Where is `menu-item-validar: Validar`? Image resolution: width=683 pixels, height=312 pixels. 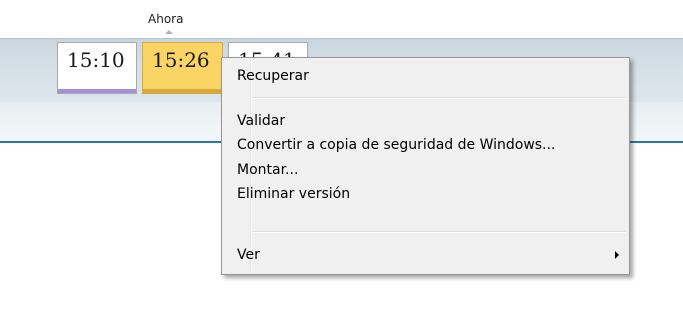
menu-item-validar: Validar is located at coordinates (425, 121).